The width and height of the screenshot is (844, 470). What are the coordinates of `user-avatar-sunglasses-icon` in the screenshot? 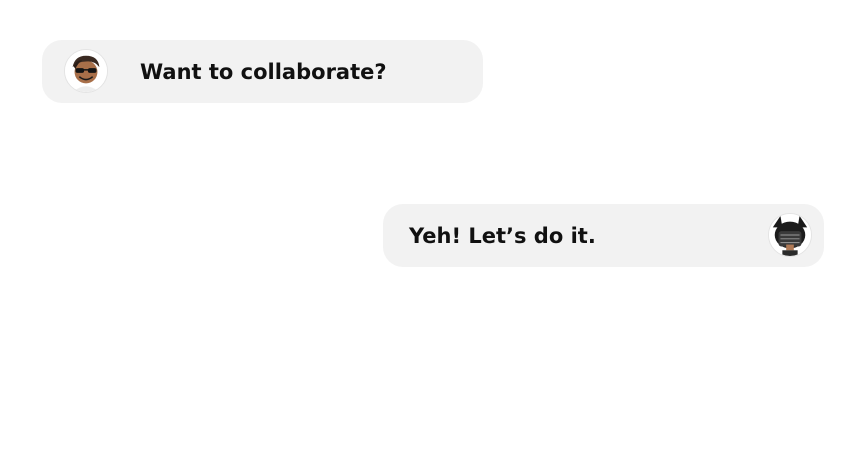 It's located at (86, 71).